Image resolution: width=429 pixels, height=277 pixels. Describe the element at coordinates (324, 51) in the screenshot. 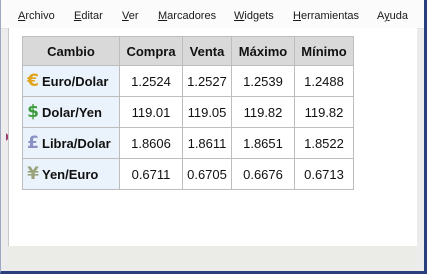

I see `header-minimo: Mínimo` at that location.